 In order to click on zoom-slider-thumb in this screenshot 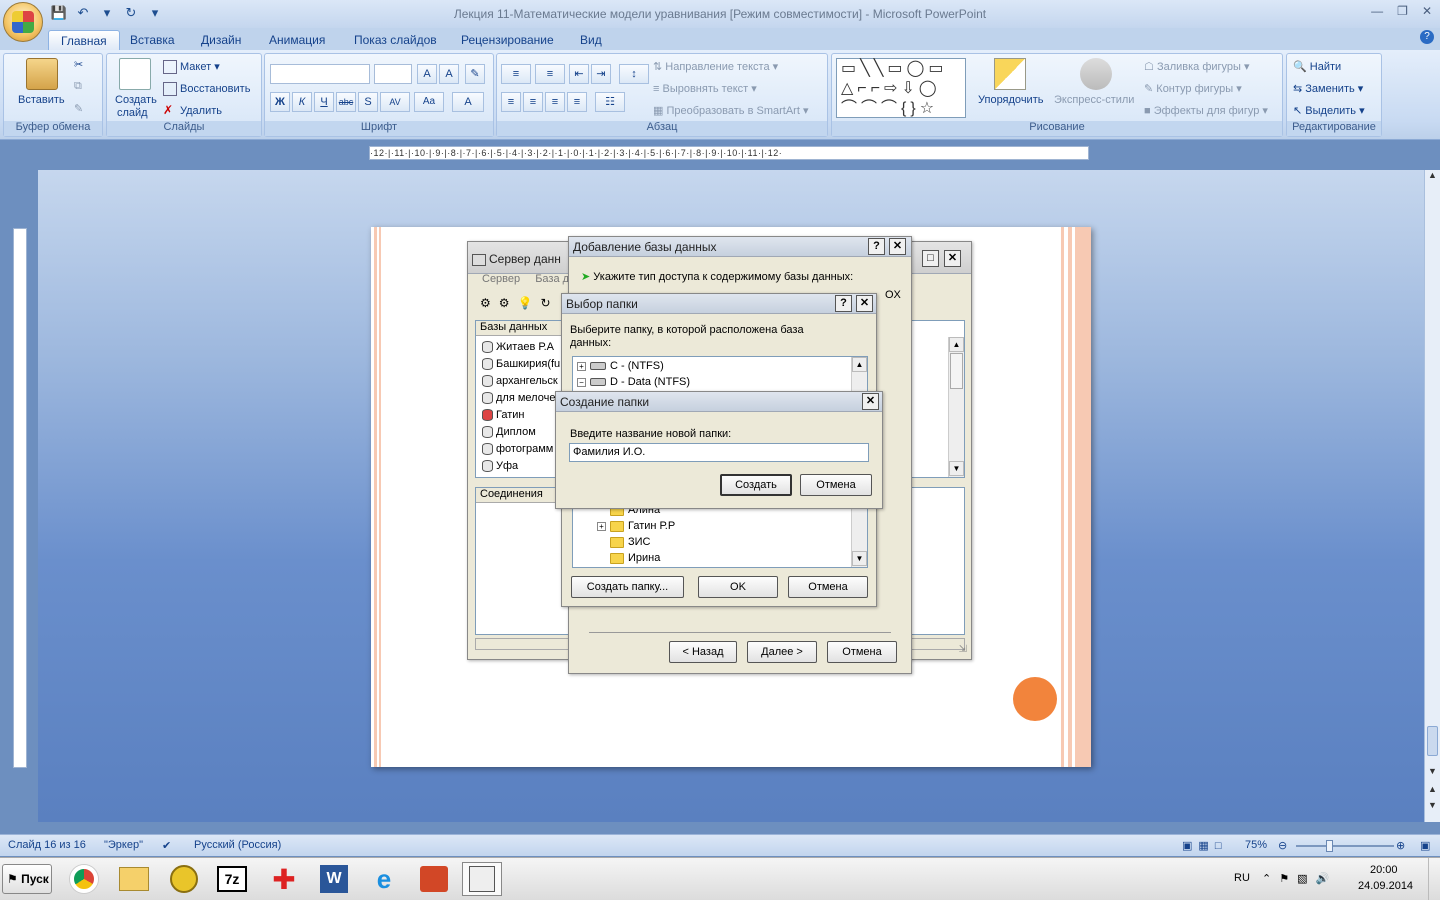, I will do `click(1329, 846)`.